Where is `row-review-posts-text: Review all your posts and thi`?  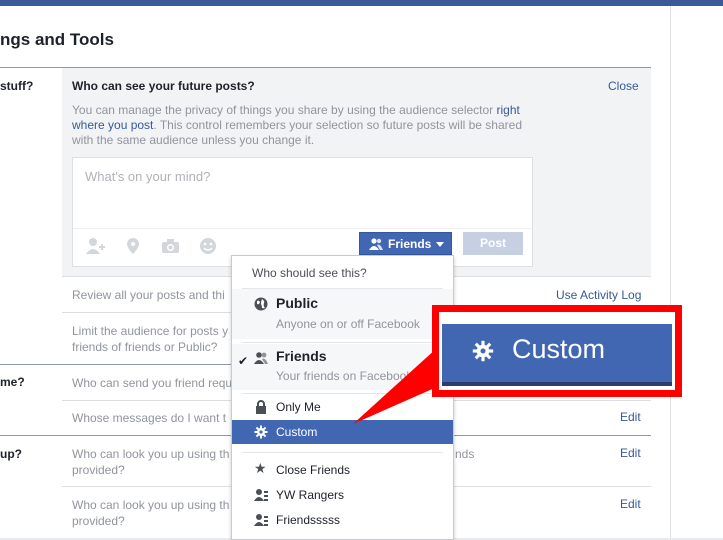 row-review-posts-text: Review all your posts and thi is located at coordinates (148, 295).